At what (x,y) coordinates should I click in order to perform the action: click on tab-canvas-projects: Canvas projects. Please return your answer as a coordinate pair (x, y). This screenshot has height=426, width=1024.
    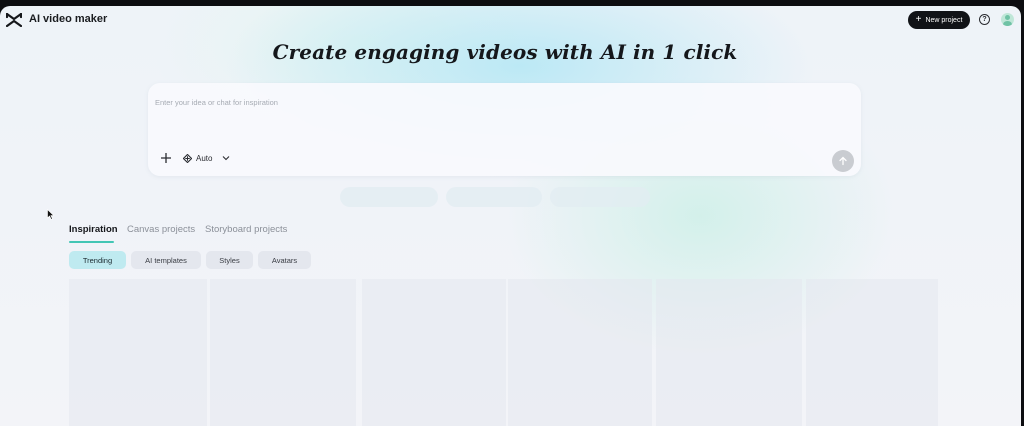
    Looking at the image, I should click on (161, 229).